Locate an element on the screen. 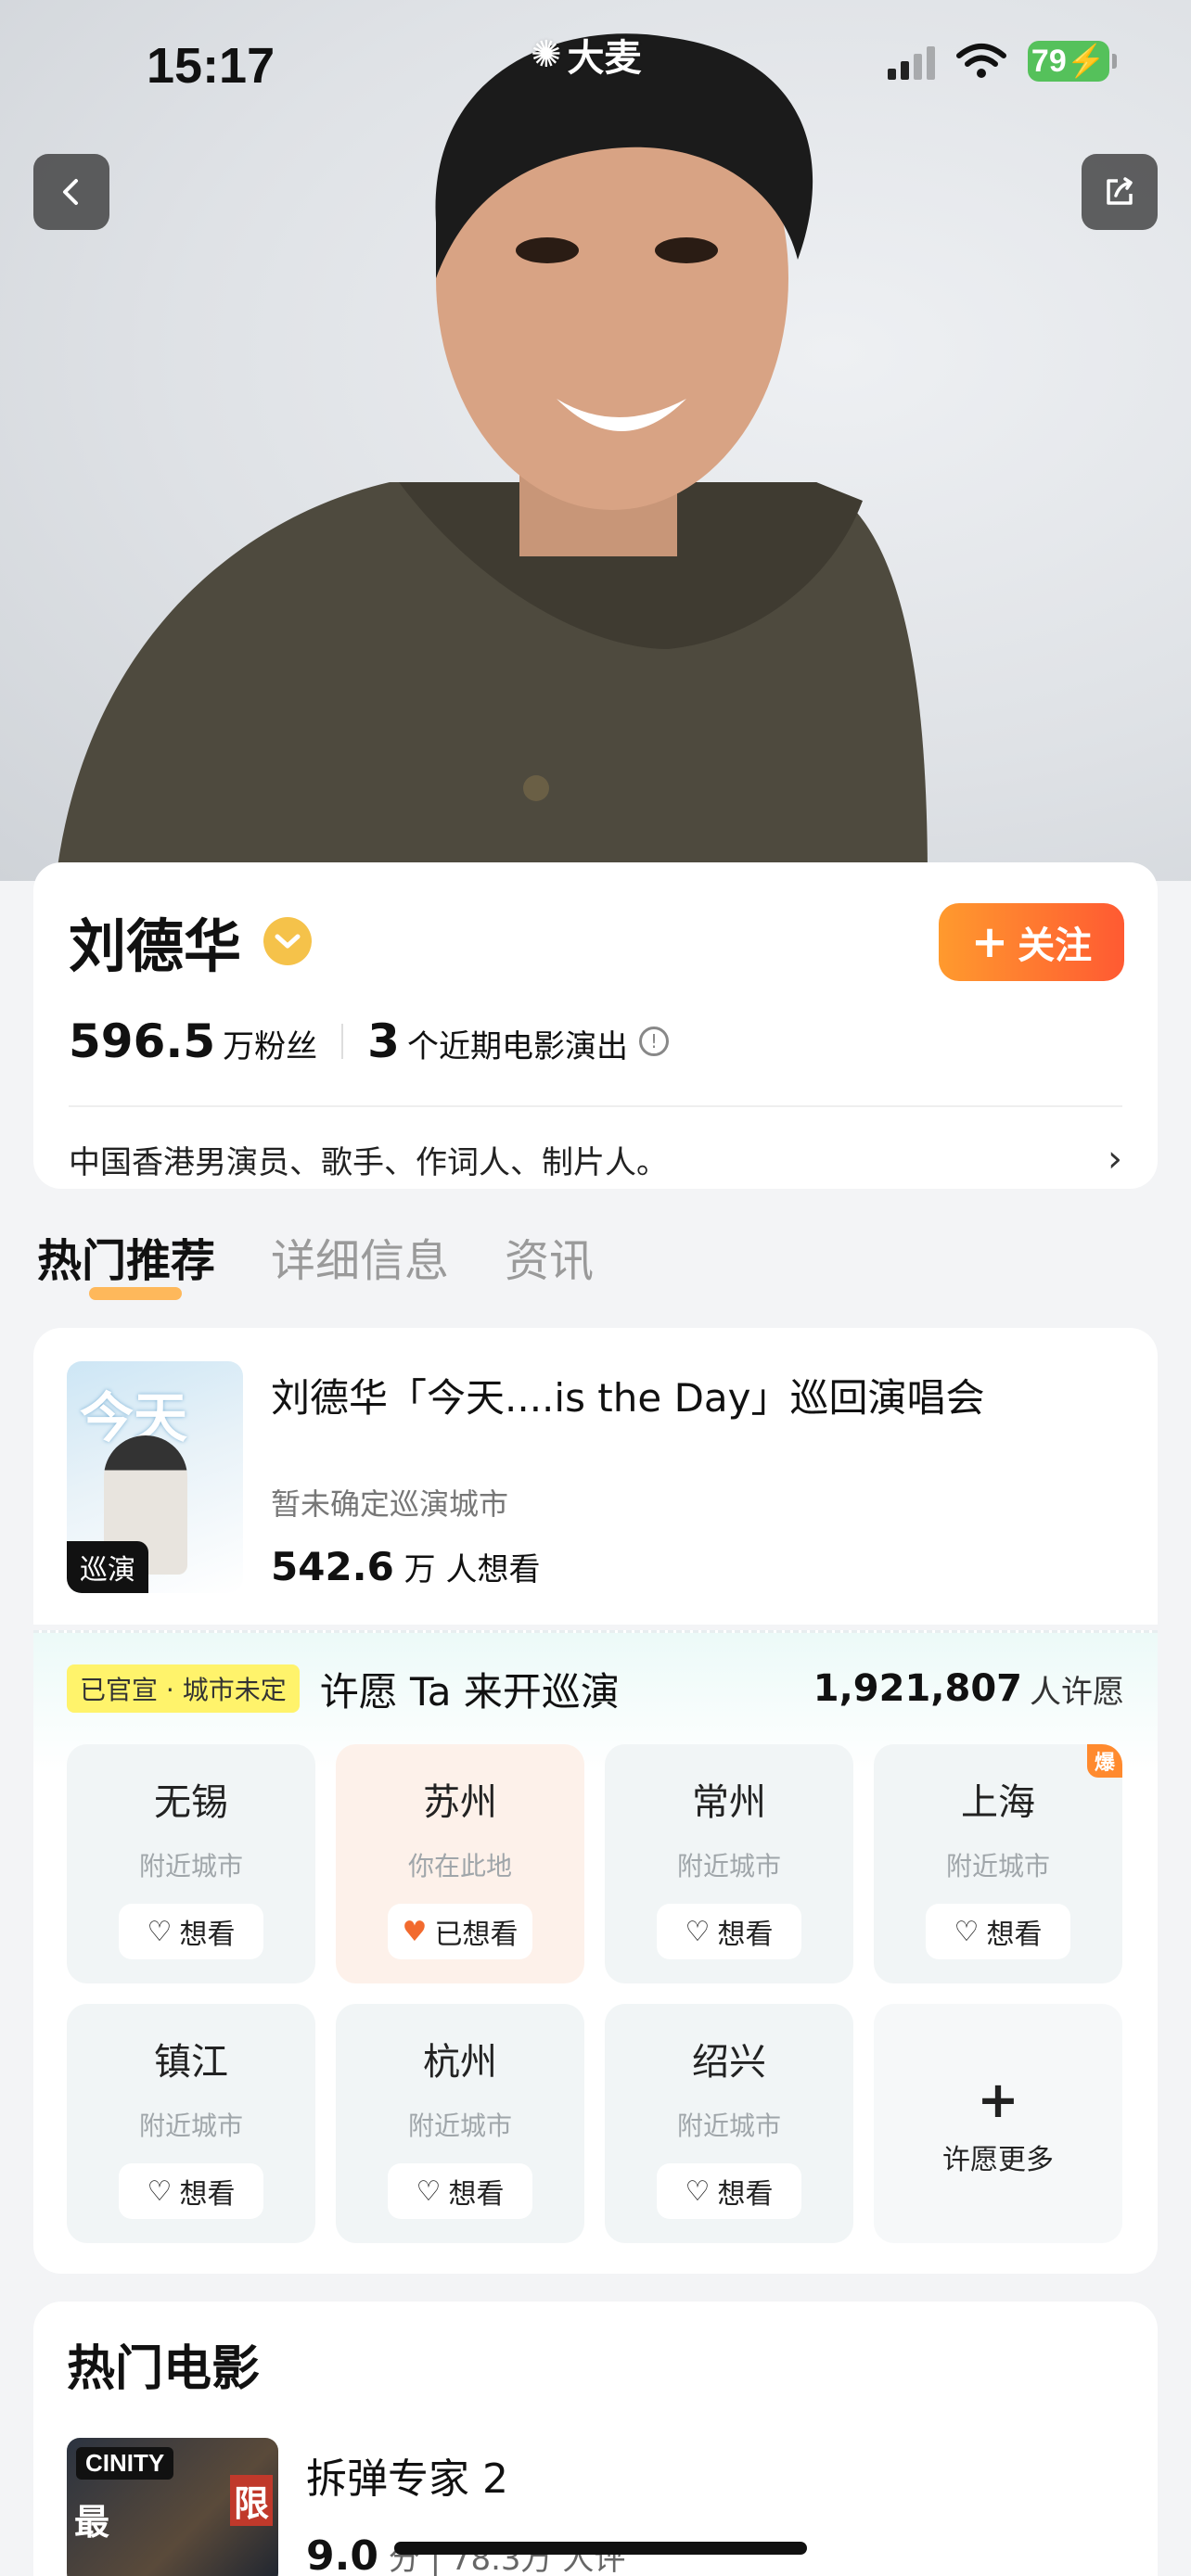  want-label: 已想看 is located at coordinates (476, 1935).